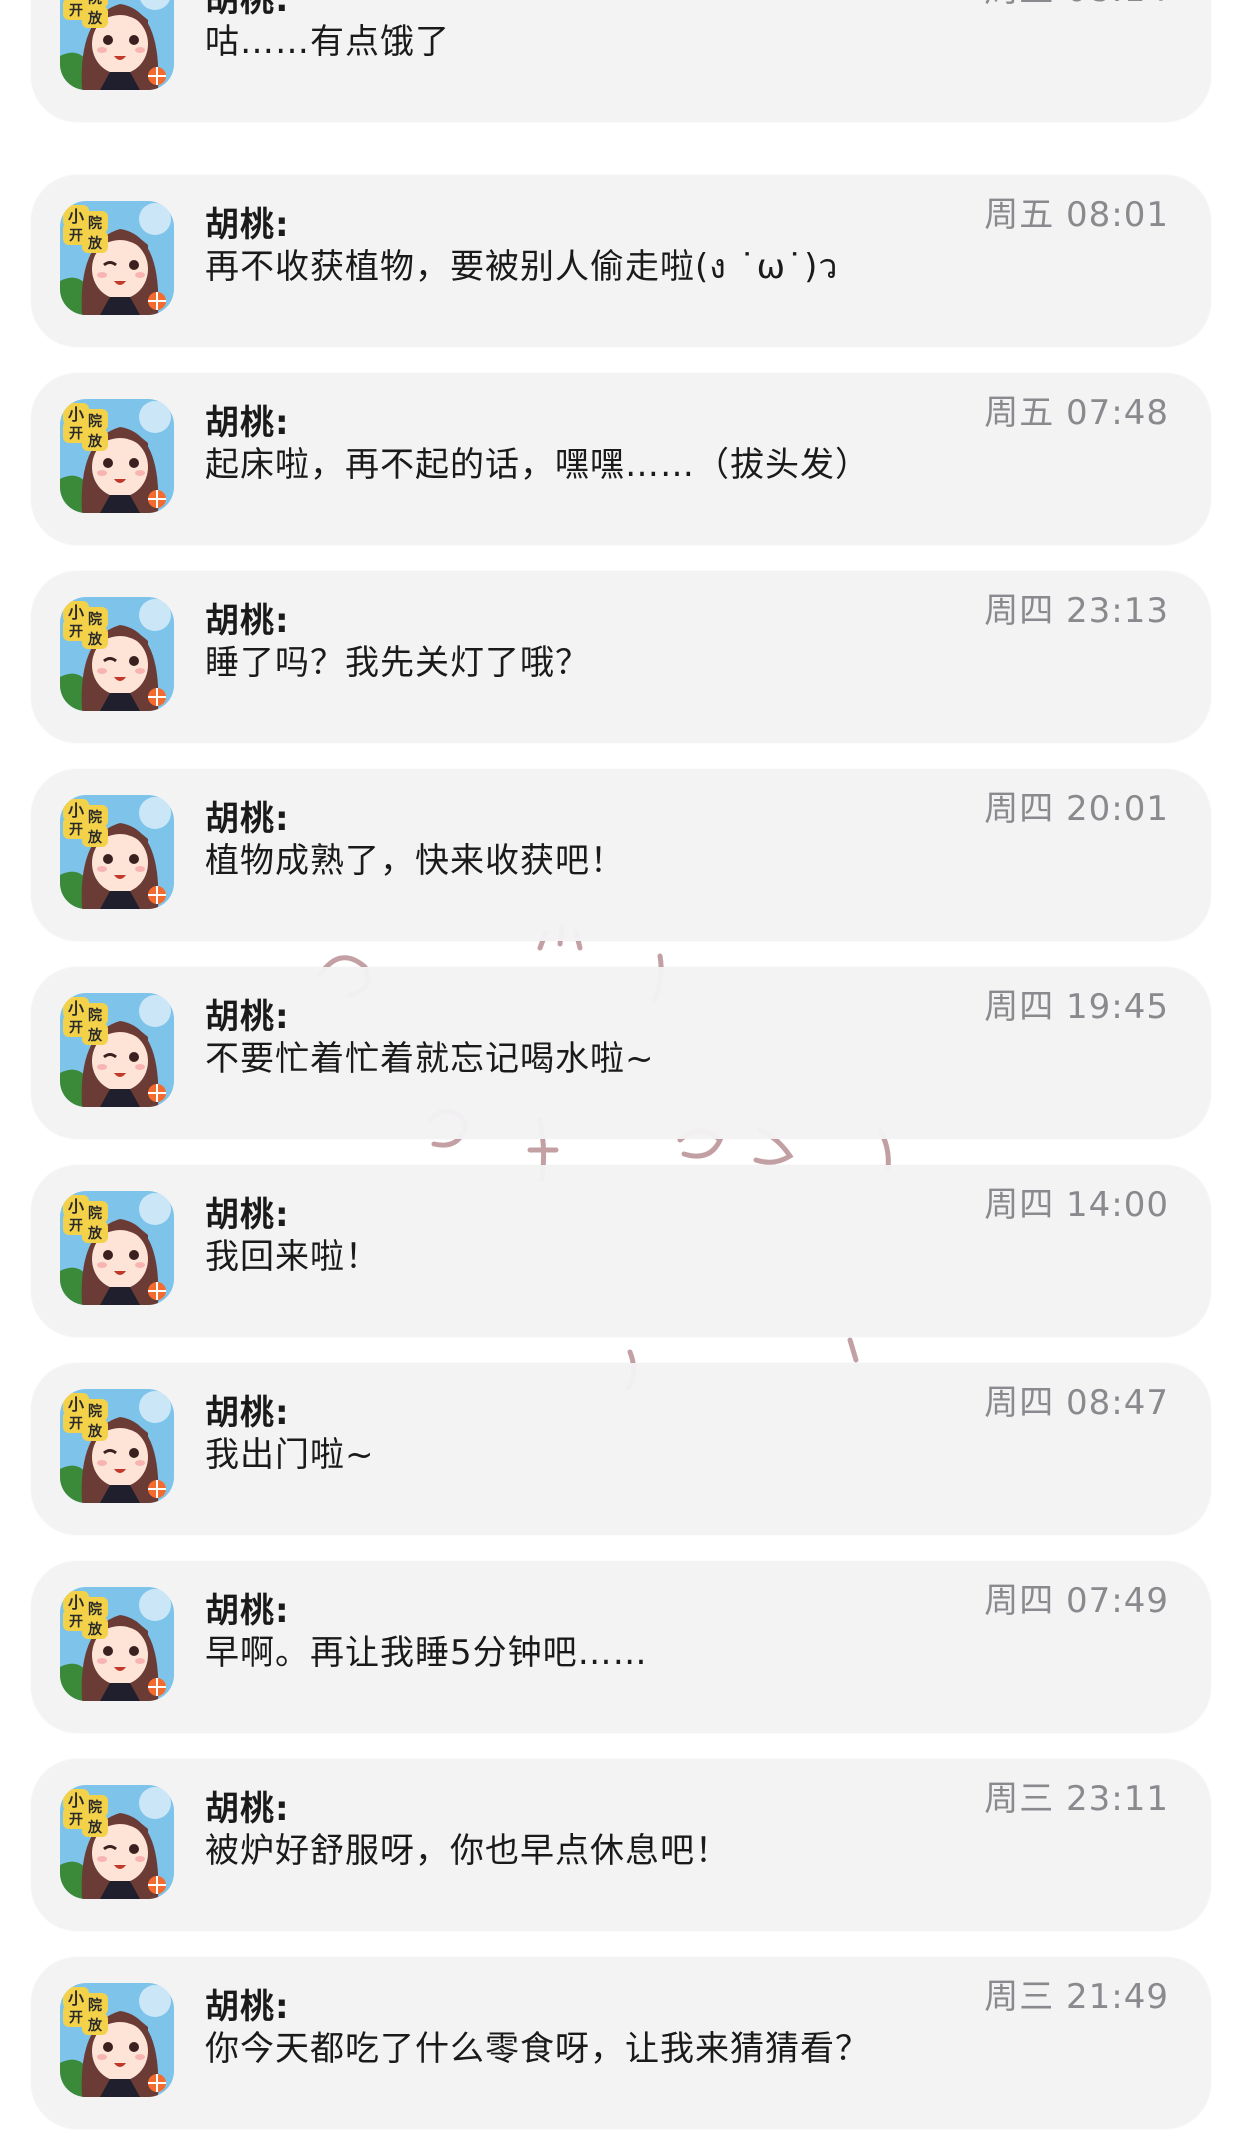 This screenshot has width=1242, height=2140. I want to click on notification-message: 不要忙着忙着就忘记喝水啦~, so click(430, 1059).